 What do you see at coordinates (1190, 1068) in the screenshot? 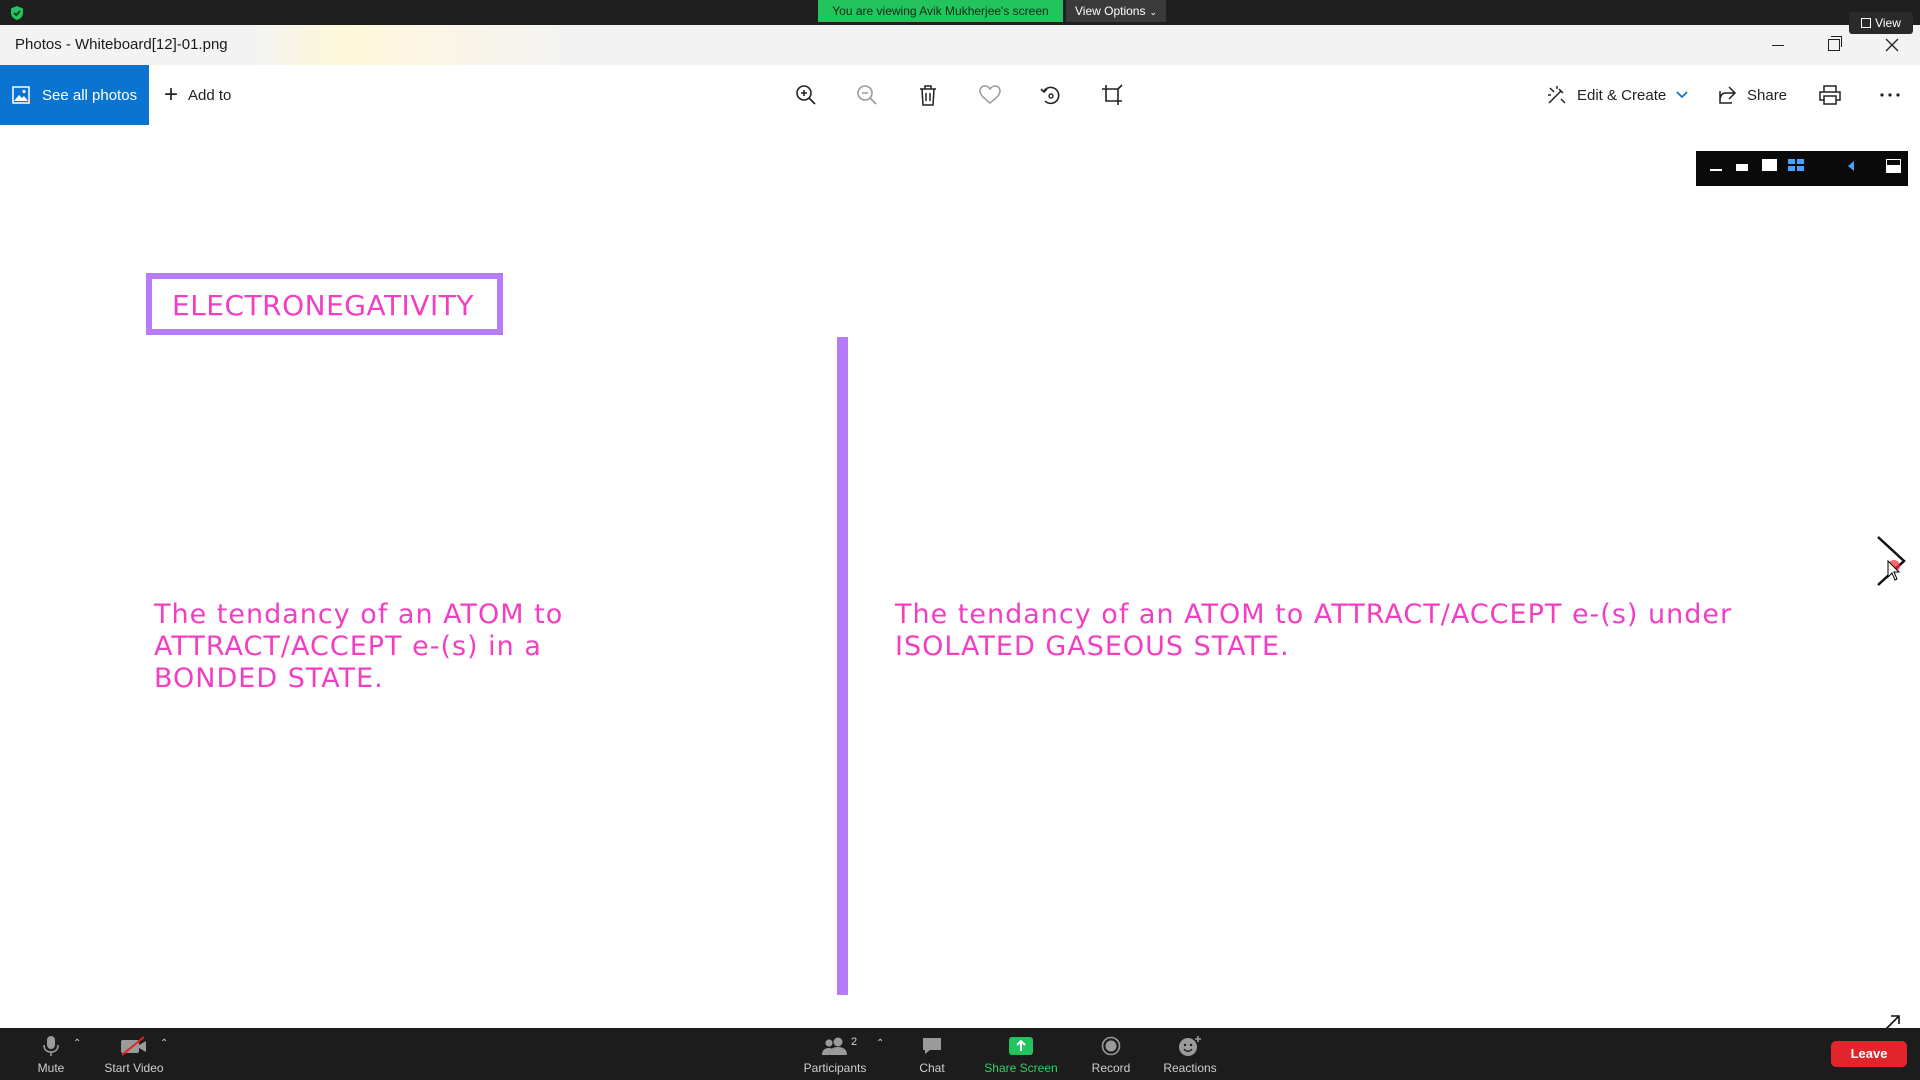
I see `reactions-label: Reactions` at bounding box center [1190, 1068].